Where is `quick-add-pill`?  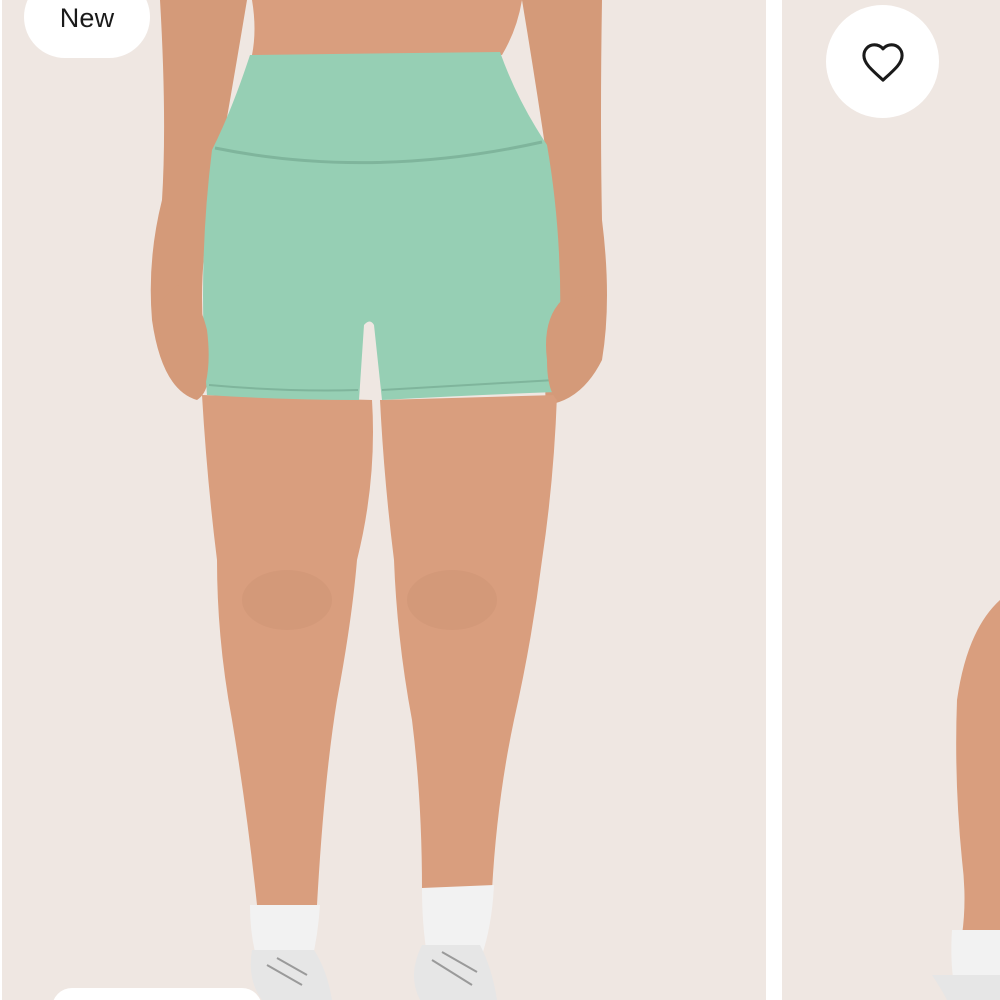
quick-add-pill is located at coordinates (157, 994).